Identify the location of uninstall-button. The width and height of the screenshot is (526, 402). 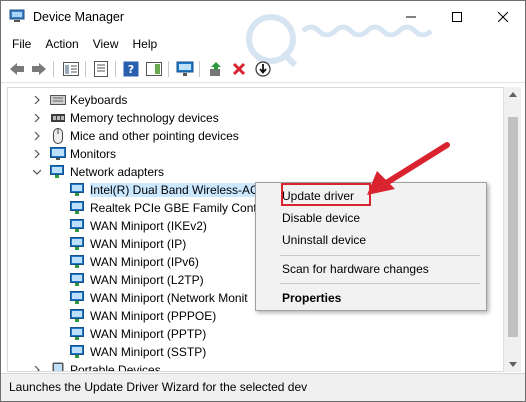
(239, 69).